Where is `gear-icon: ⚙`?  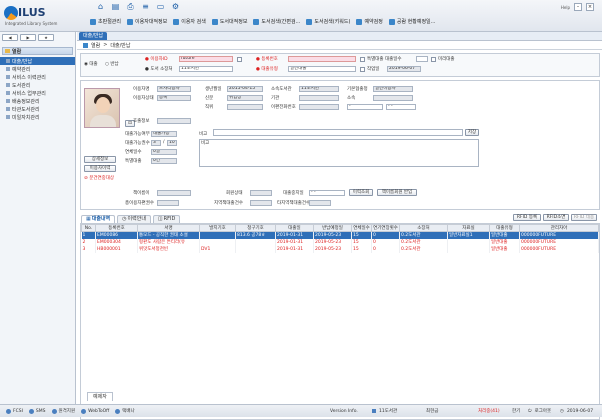
gear-icon: ⚙ is located at coordinates (175, 6).